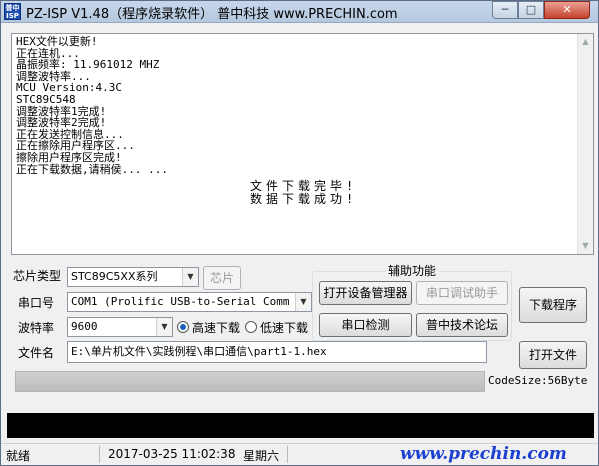 This screenshot has width=599, height=466. I want to click on download-result: 文件下载完毕! 数据下载成功!, so click(303, 193).